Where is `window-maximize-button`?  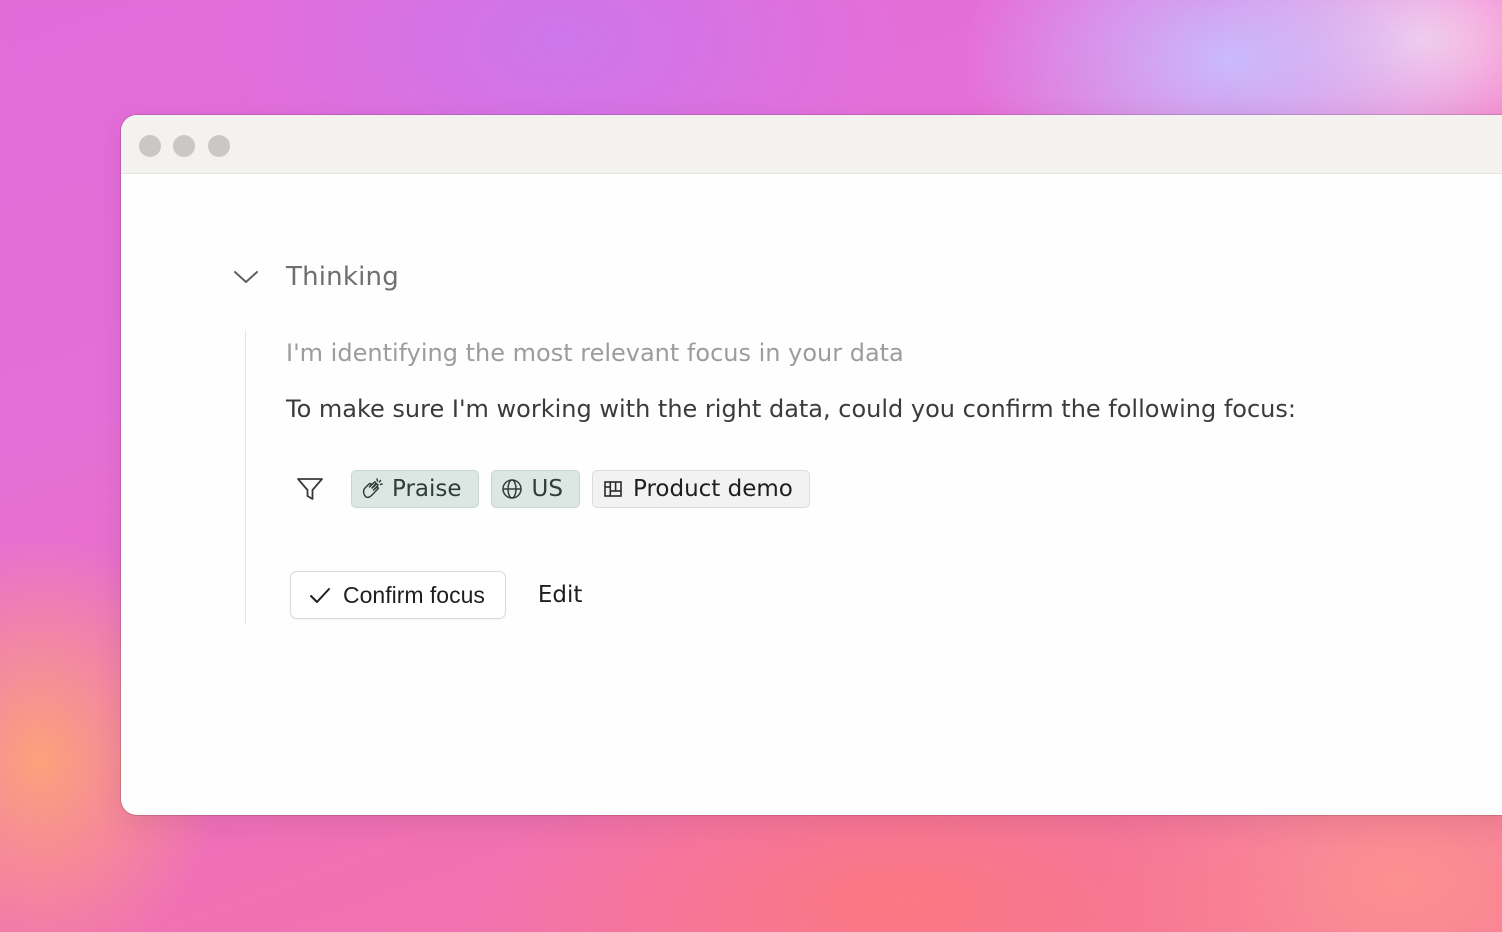
window-maximize-button is located at coordinates (219, 146).